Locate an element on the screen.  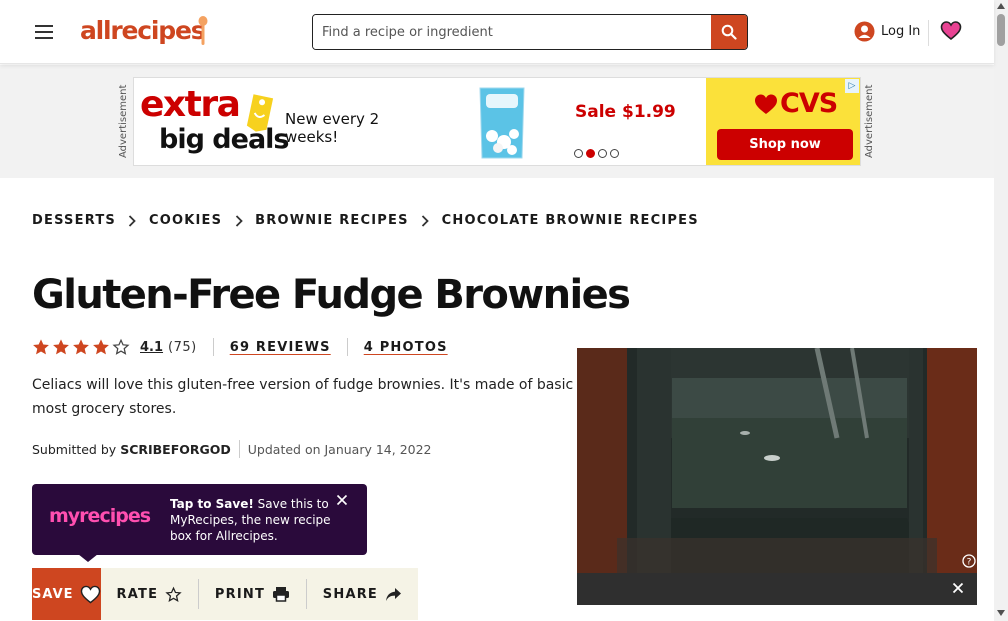
star-rating is located at coordinates (81, 347).